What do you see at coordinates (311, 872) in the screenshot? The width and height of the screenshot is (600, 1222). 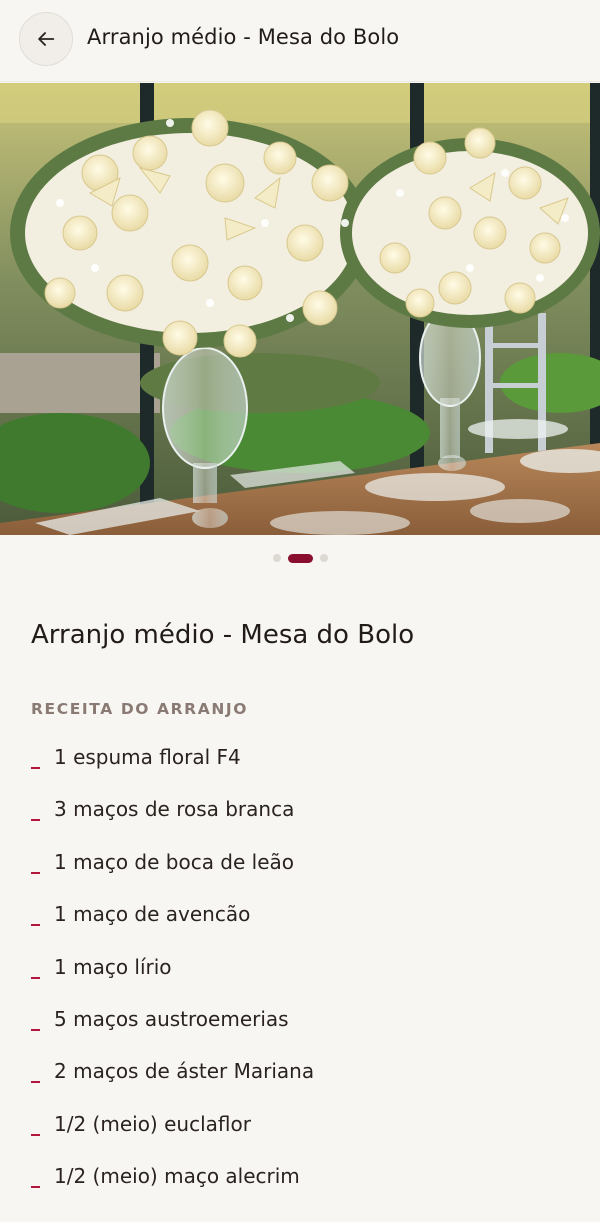 I see `list-item: 1 maço de boca de leão` at bounding box center [311, 872].